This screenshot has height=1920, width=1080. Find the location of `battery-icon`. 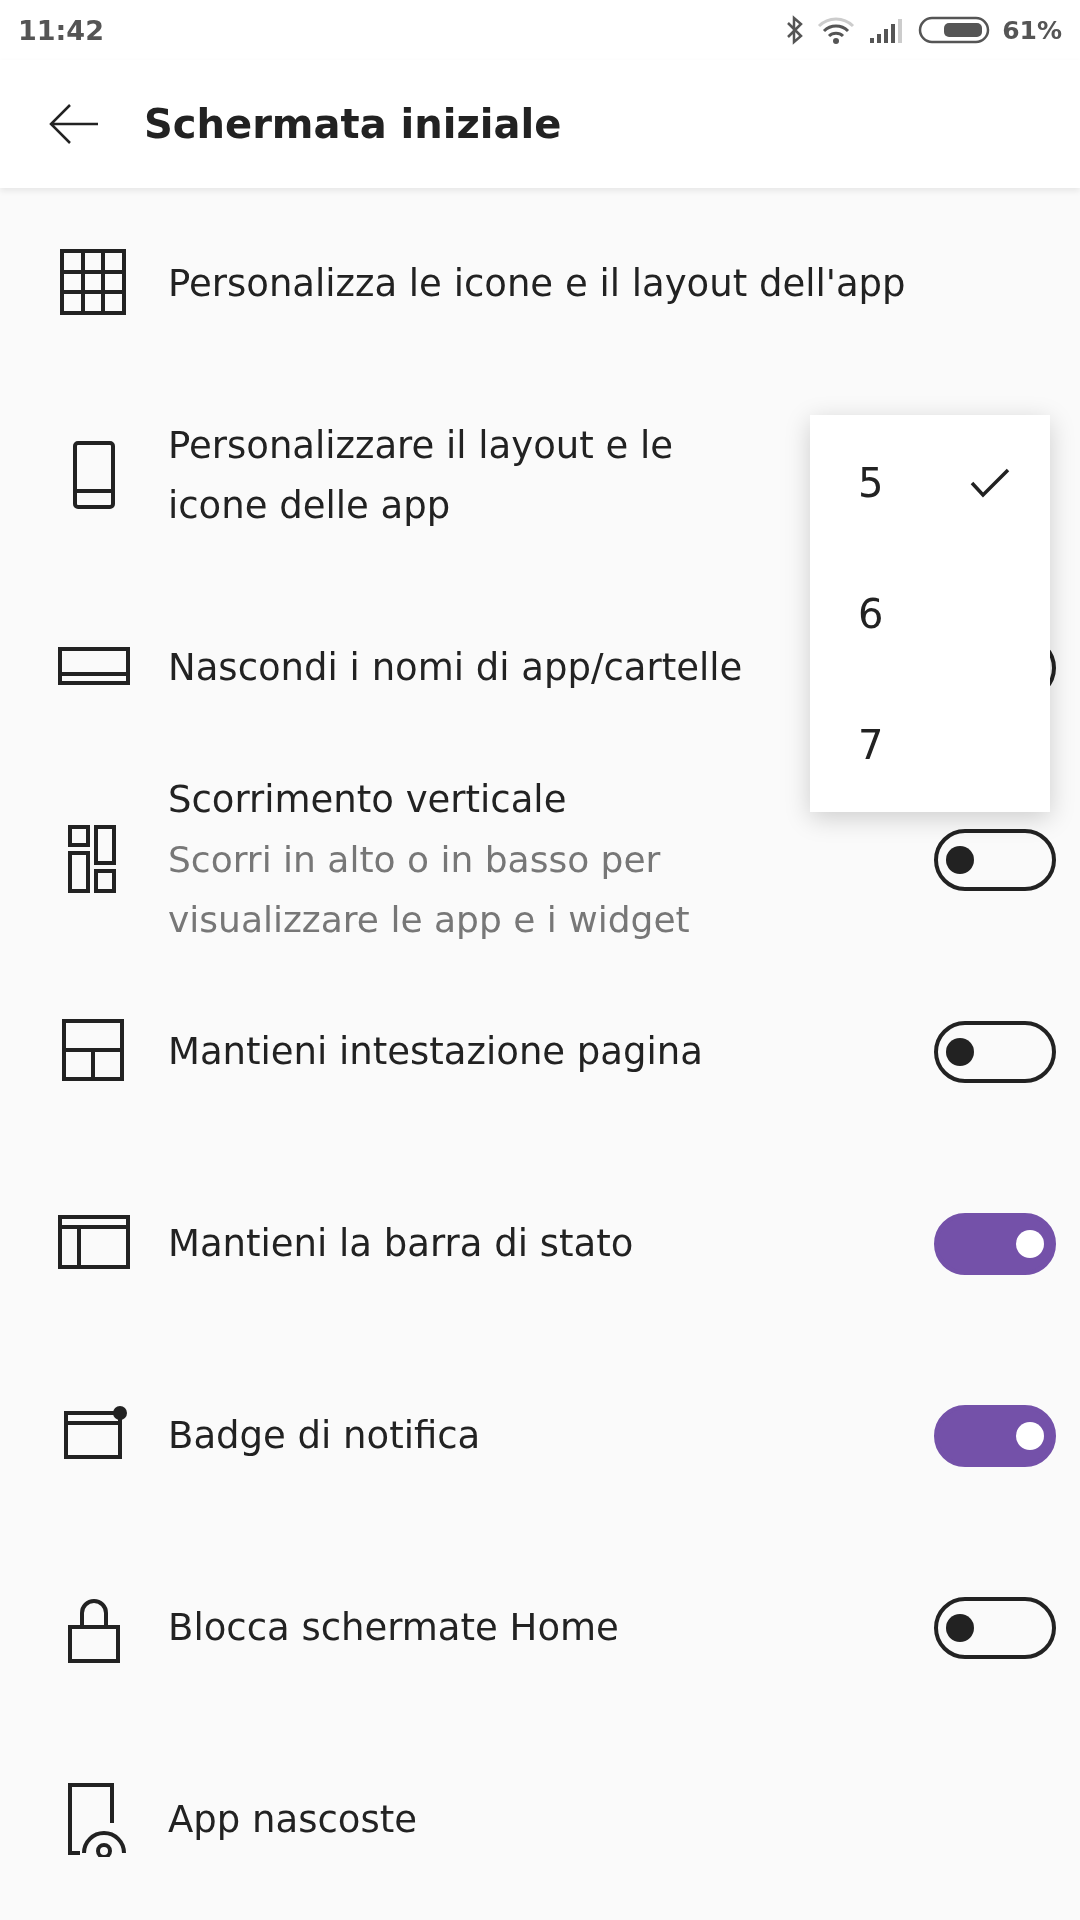

battery-icon is located at coordinates (954, 30).